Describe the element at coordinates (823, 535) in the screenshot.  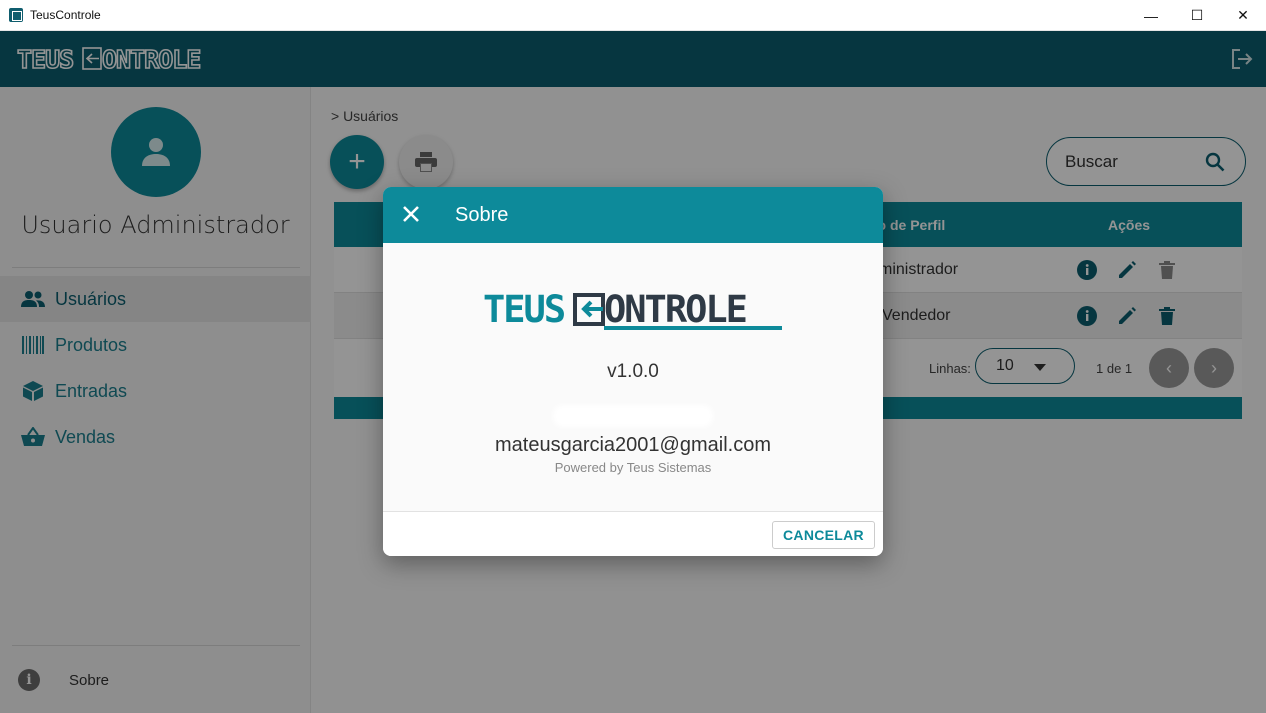
I see `cancel-button: CANCELAR` at that location.